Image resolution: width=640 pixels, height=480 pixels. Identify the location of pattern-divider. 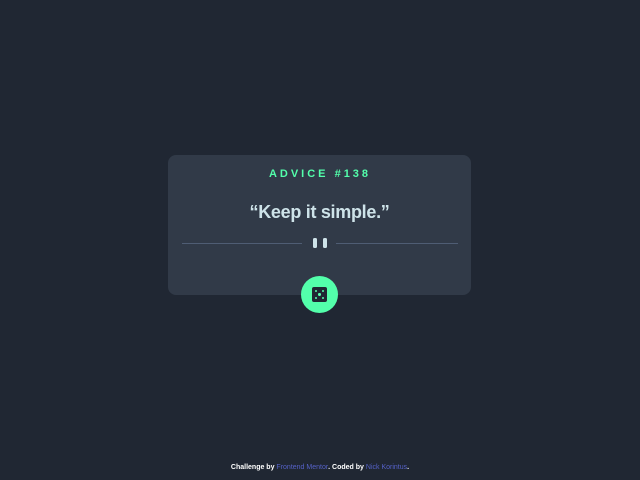
(320, 243).